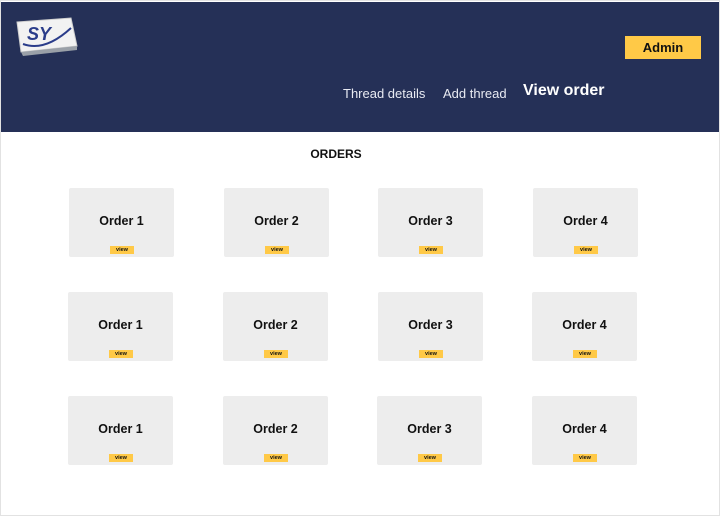  I want to click on admin-button: Admin, so click(663, 47).